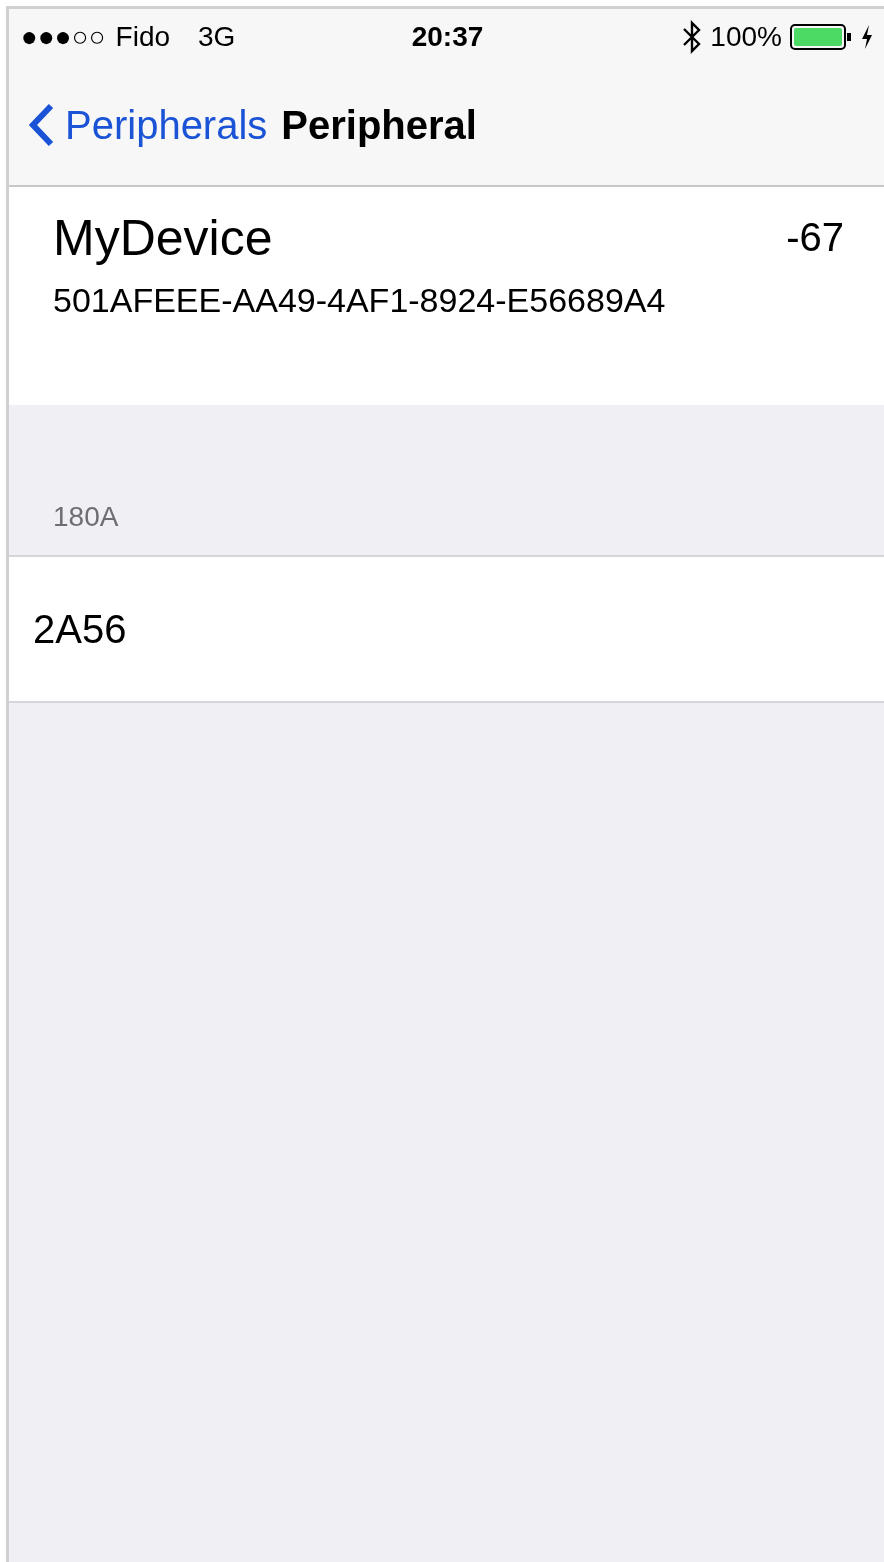  I want to click on bluetooth-icon, so click(692, 37).